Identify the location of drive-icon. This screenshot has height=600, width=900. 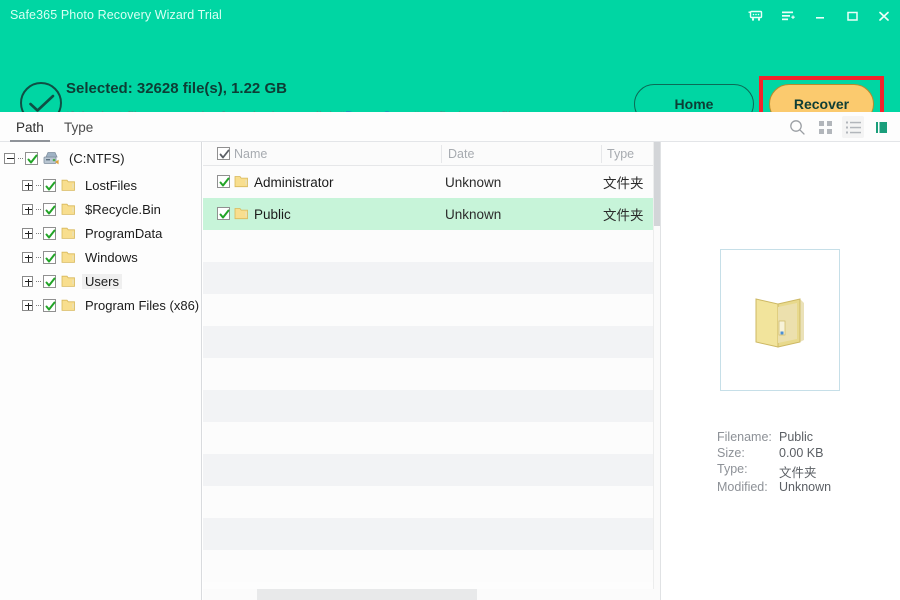
(51, 157).